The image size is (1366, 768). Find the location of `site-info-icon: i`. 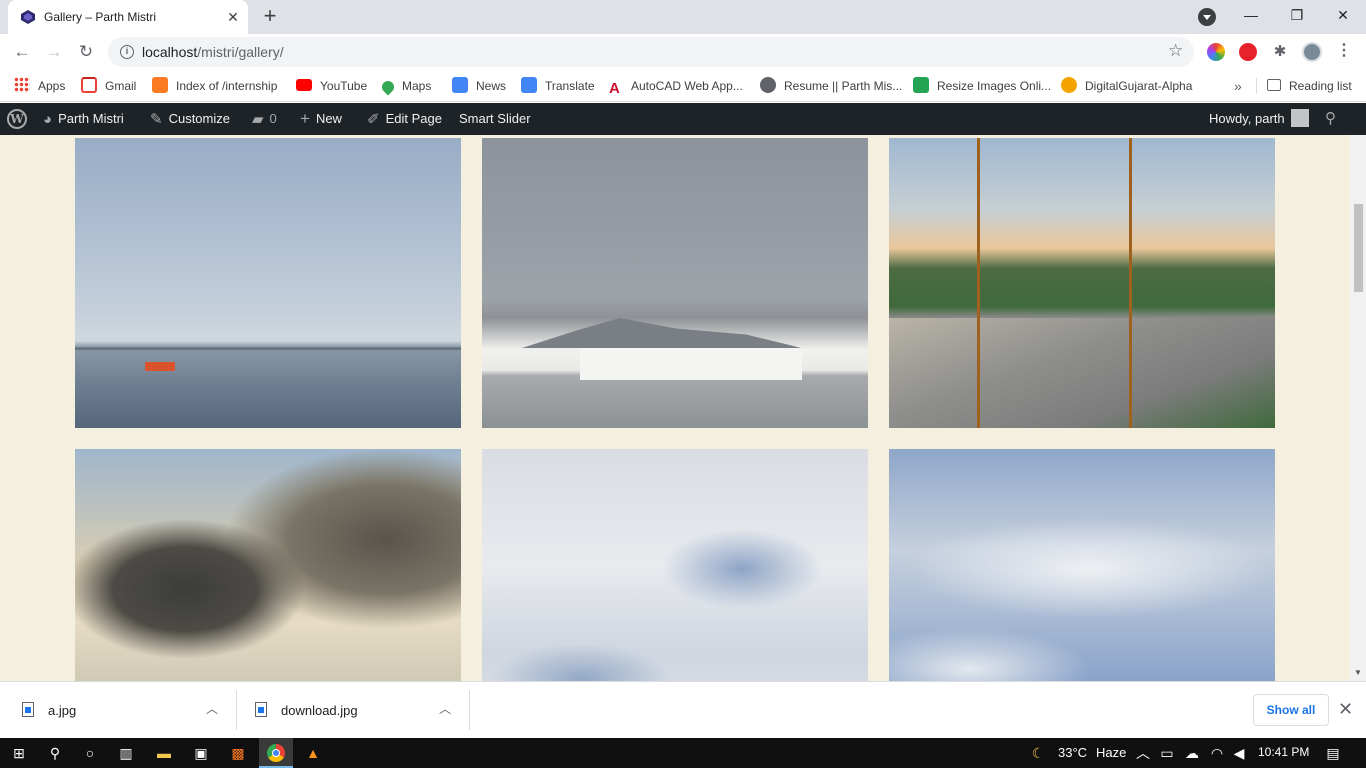

site-info-icon: i is located at coordinates (127, 52).